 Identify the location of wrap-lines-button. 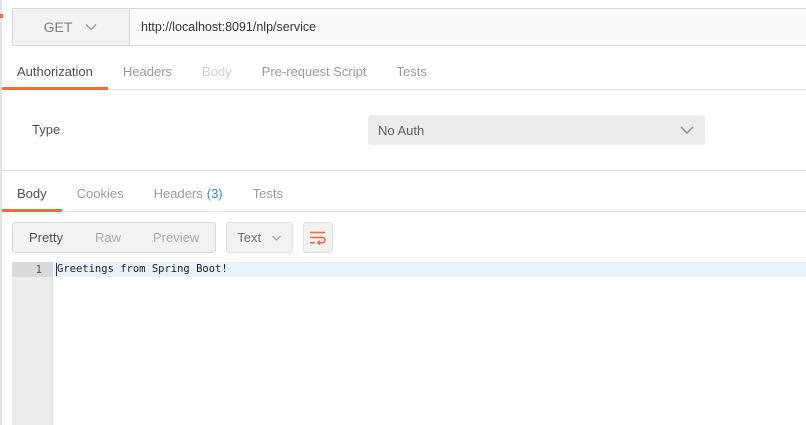
(318, 237).